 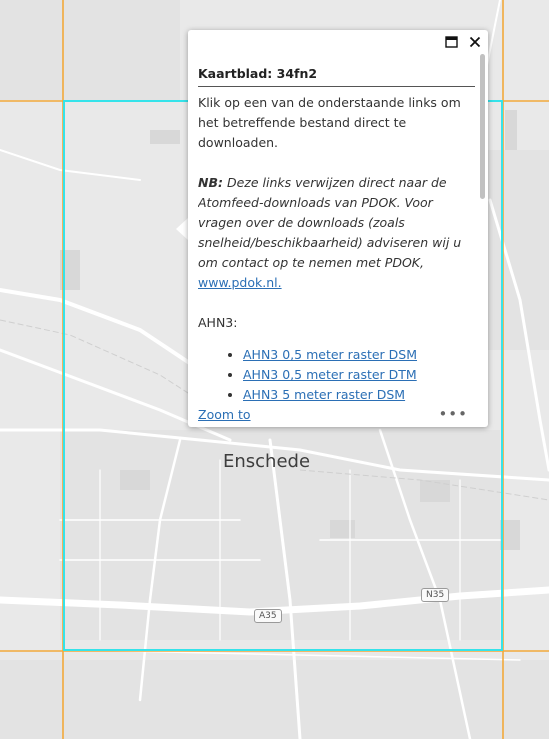 I want to click on list-item: AHN3 0,5 meter raster DTM, so click(x=359, y=375).